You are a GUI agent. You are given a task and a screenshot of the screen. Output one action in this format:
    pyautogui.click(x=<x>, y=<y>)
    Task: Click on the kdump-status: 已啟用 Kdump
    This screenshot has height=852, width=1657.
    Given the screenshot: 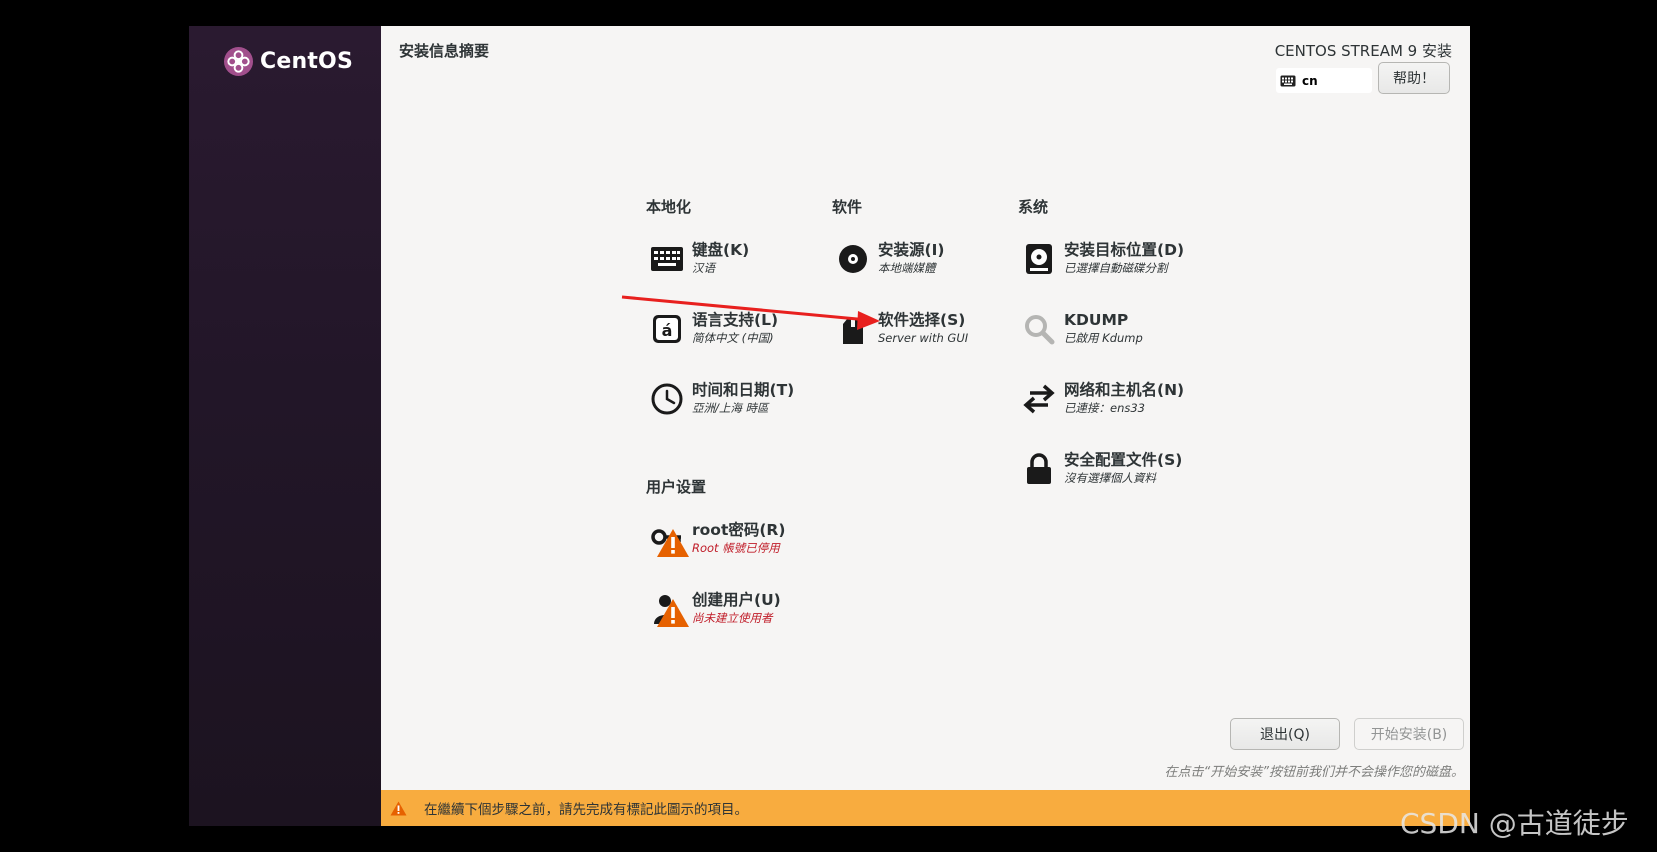 What is the action you would take?
    pyautogui.click(x=1103, y=338)
    